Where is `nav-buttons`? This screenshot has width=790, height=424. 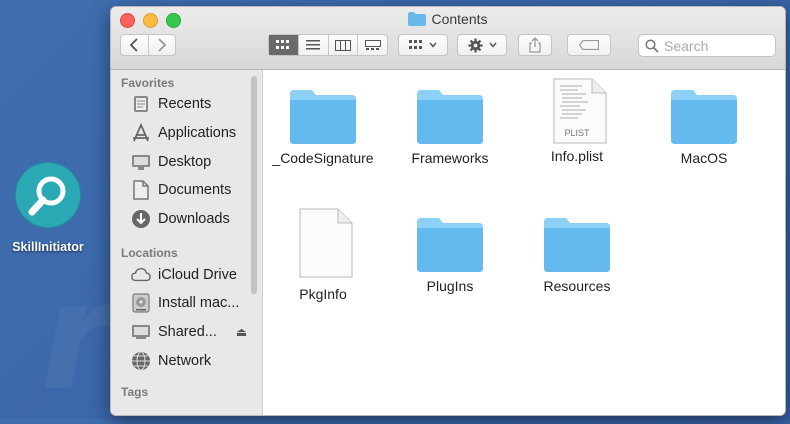
nav-buttons is located at coordinates (148, 45).